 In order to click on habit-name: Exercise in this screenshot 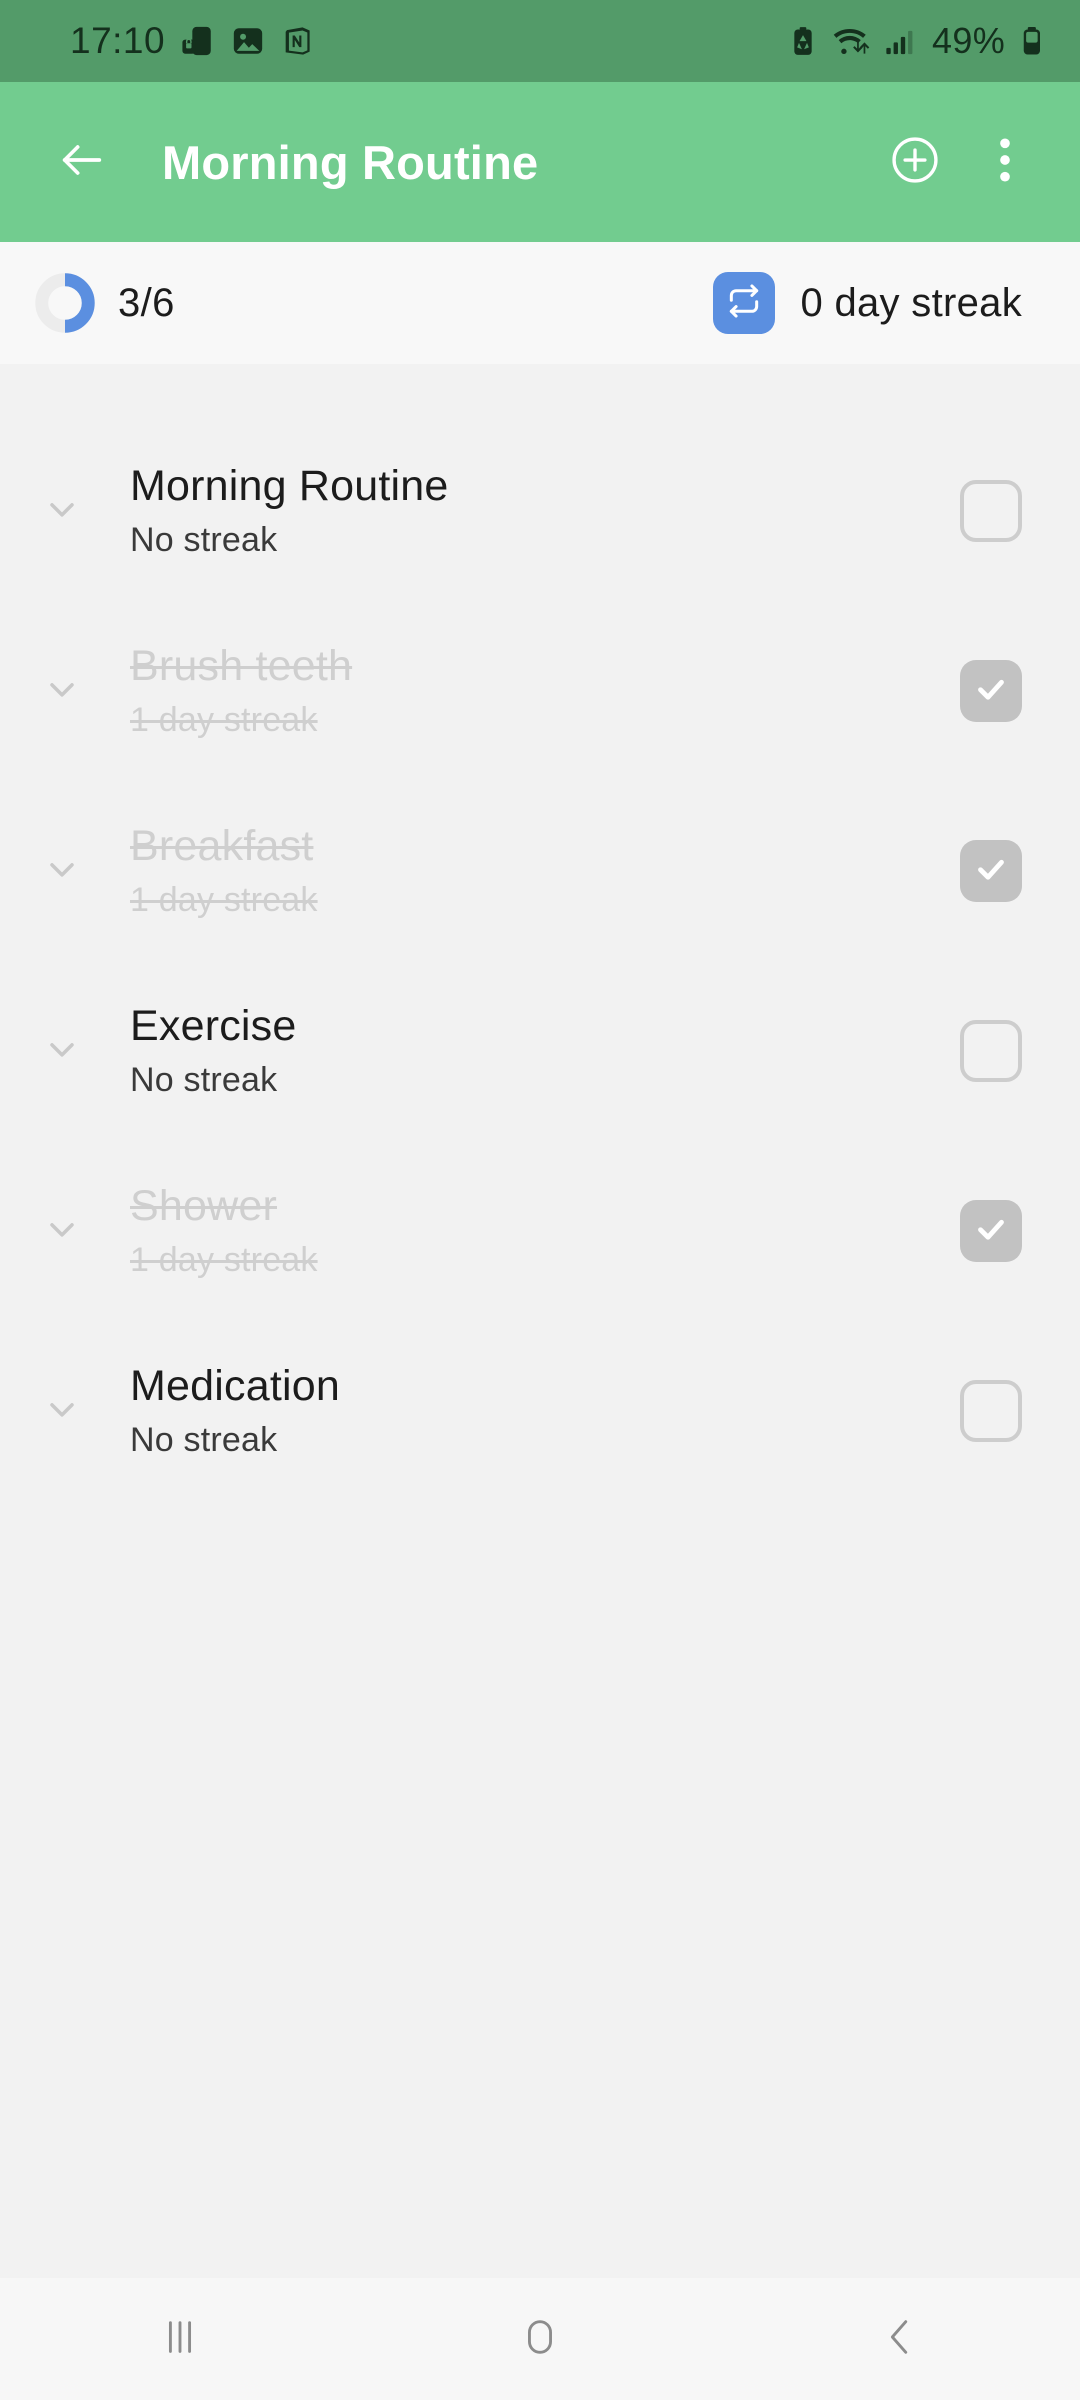, I will do `click(213, 1026)`.